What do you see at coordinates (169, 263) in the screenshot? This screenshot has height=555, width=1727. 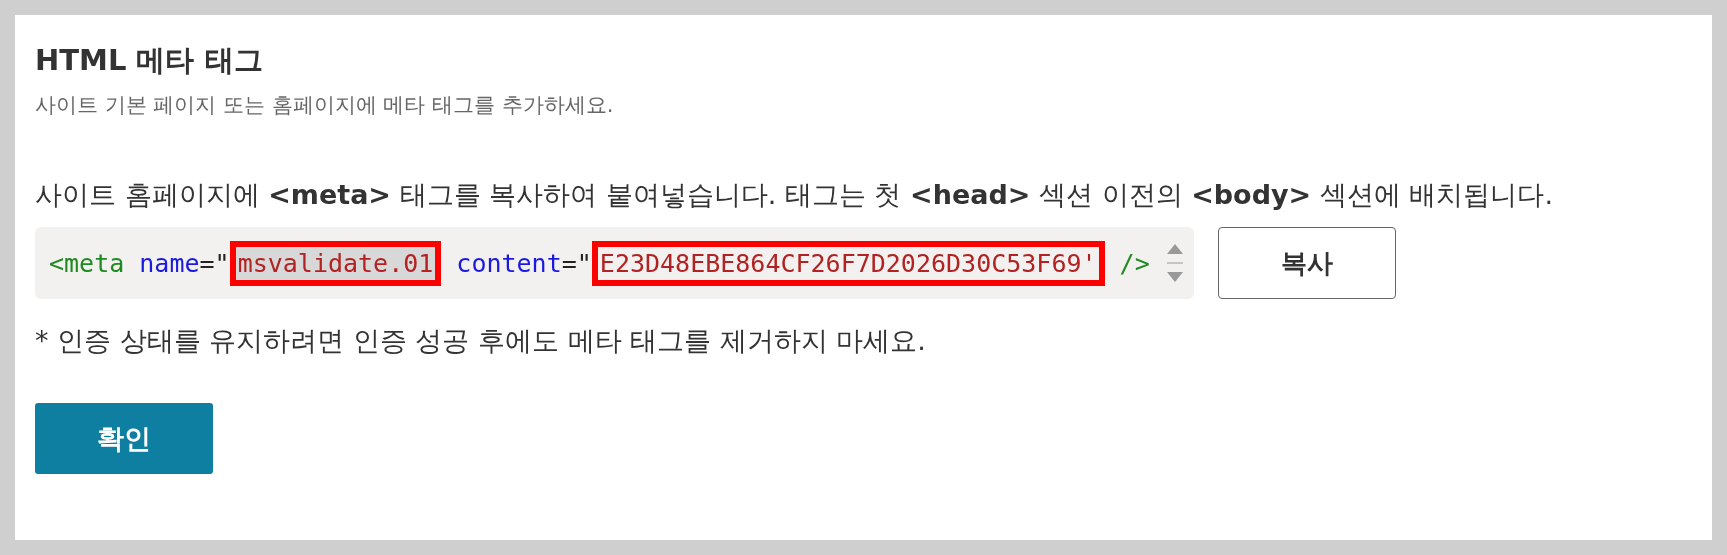 I see `code-token: name` at bounding box center [169, 263].